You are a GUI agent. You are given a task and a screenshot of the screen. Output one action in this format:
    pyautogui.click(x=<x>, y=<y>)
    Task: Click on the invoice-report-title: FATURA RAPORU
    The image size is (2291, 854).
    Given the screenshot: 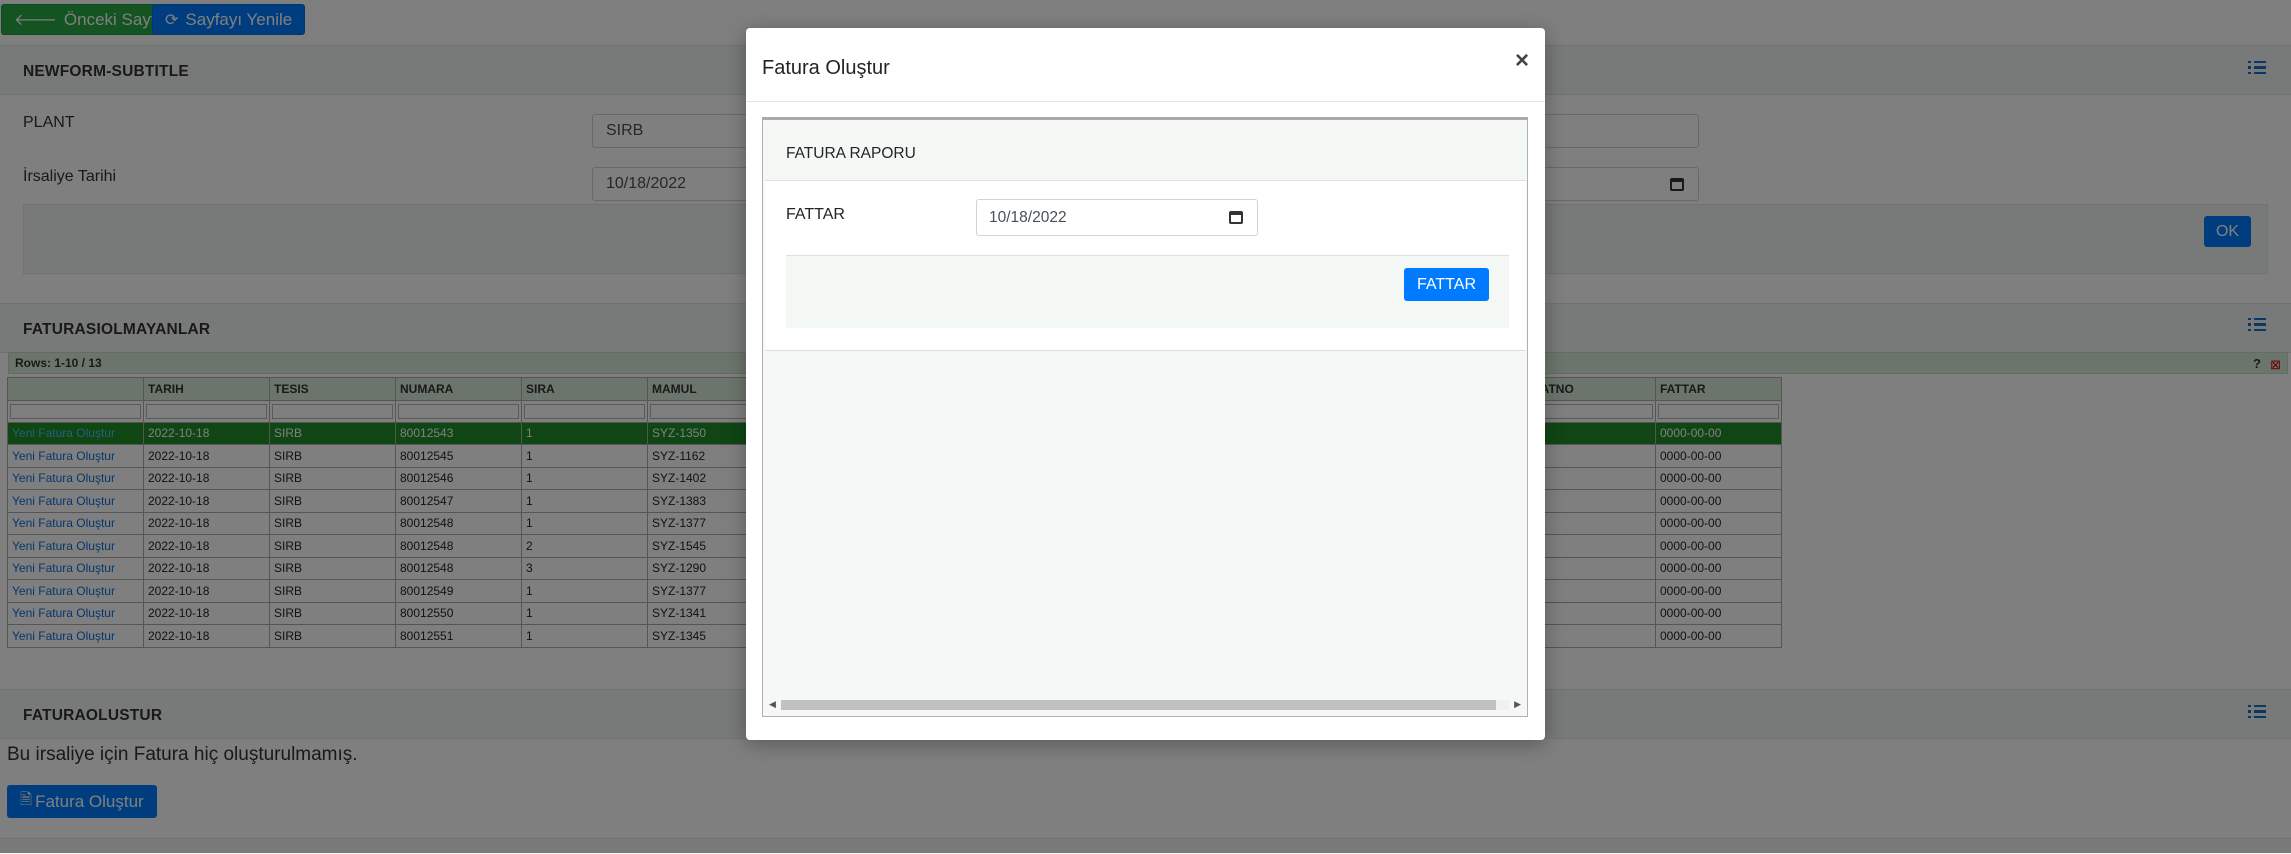 What is the action you would take?
    pyautogui.click(x=851, y=153)
    